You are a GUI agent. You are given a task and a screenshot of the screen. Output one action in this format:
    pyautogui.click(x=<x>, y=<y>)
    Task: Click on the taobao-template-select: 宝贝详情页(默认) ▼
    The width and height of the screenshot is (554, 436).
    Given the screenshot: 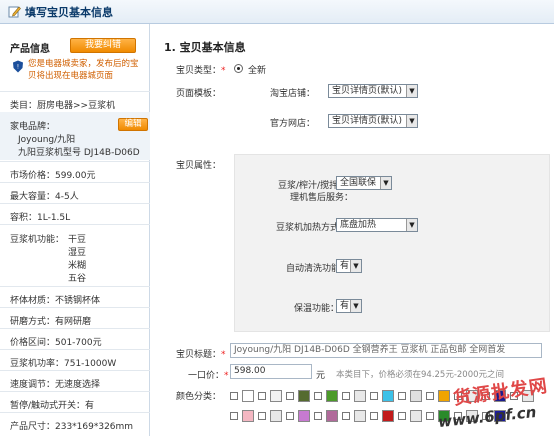 What is the action you would take?
    pyautogui.click(x=373, y=91)
    